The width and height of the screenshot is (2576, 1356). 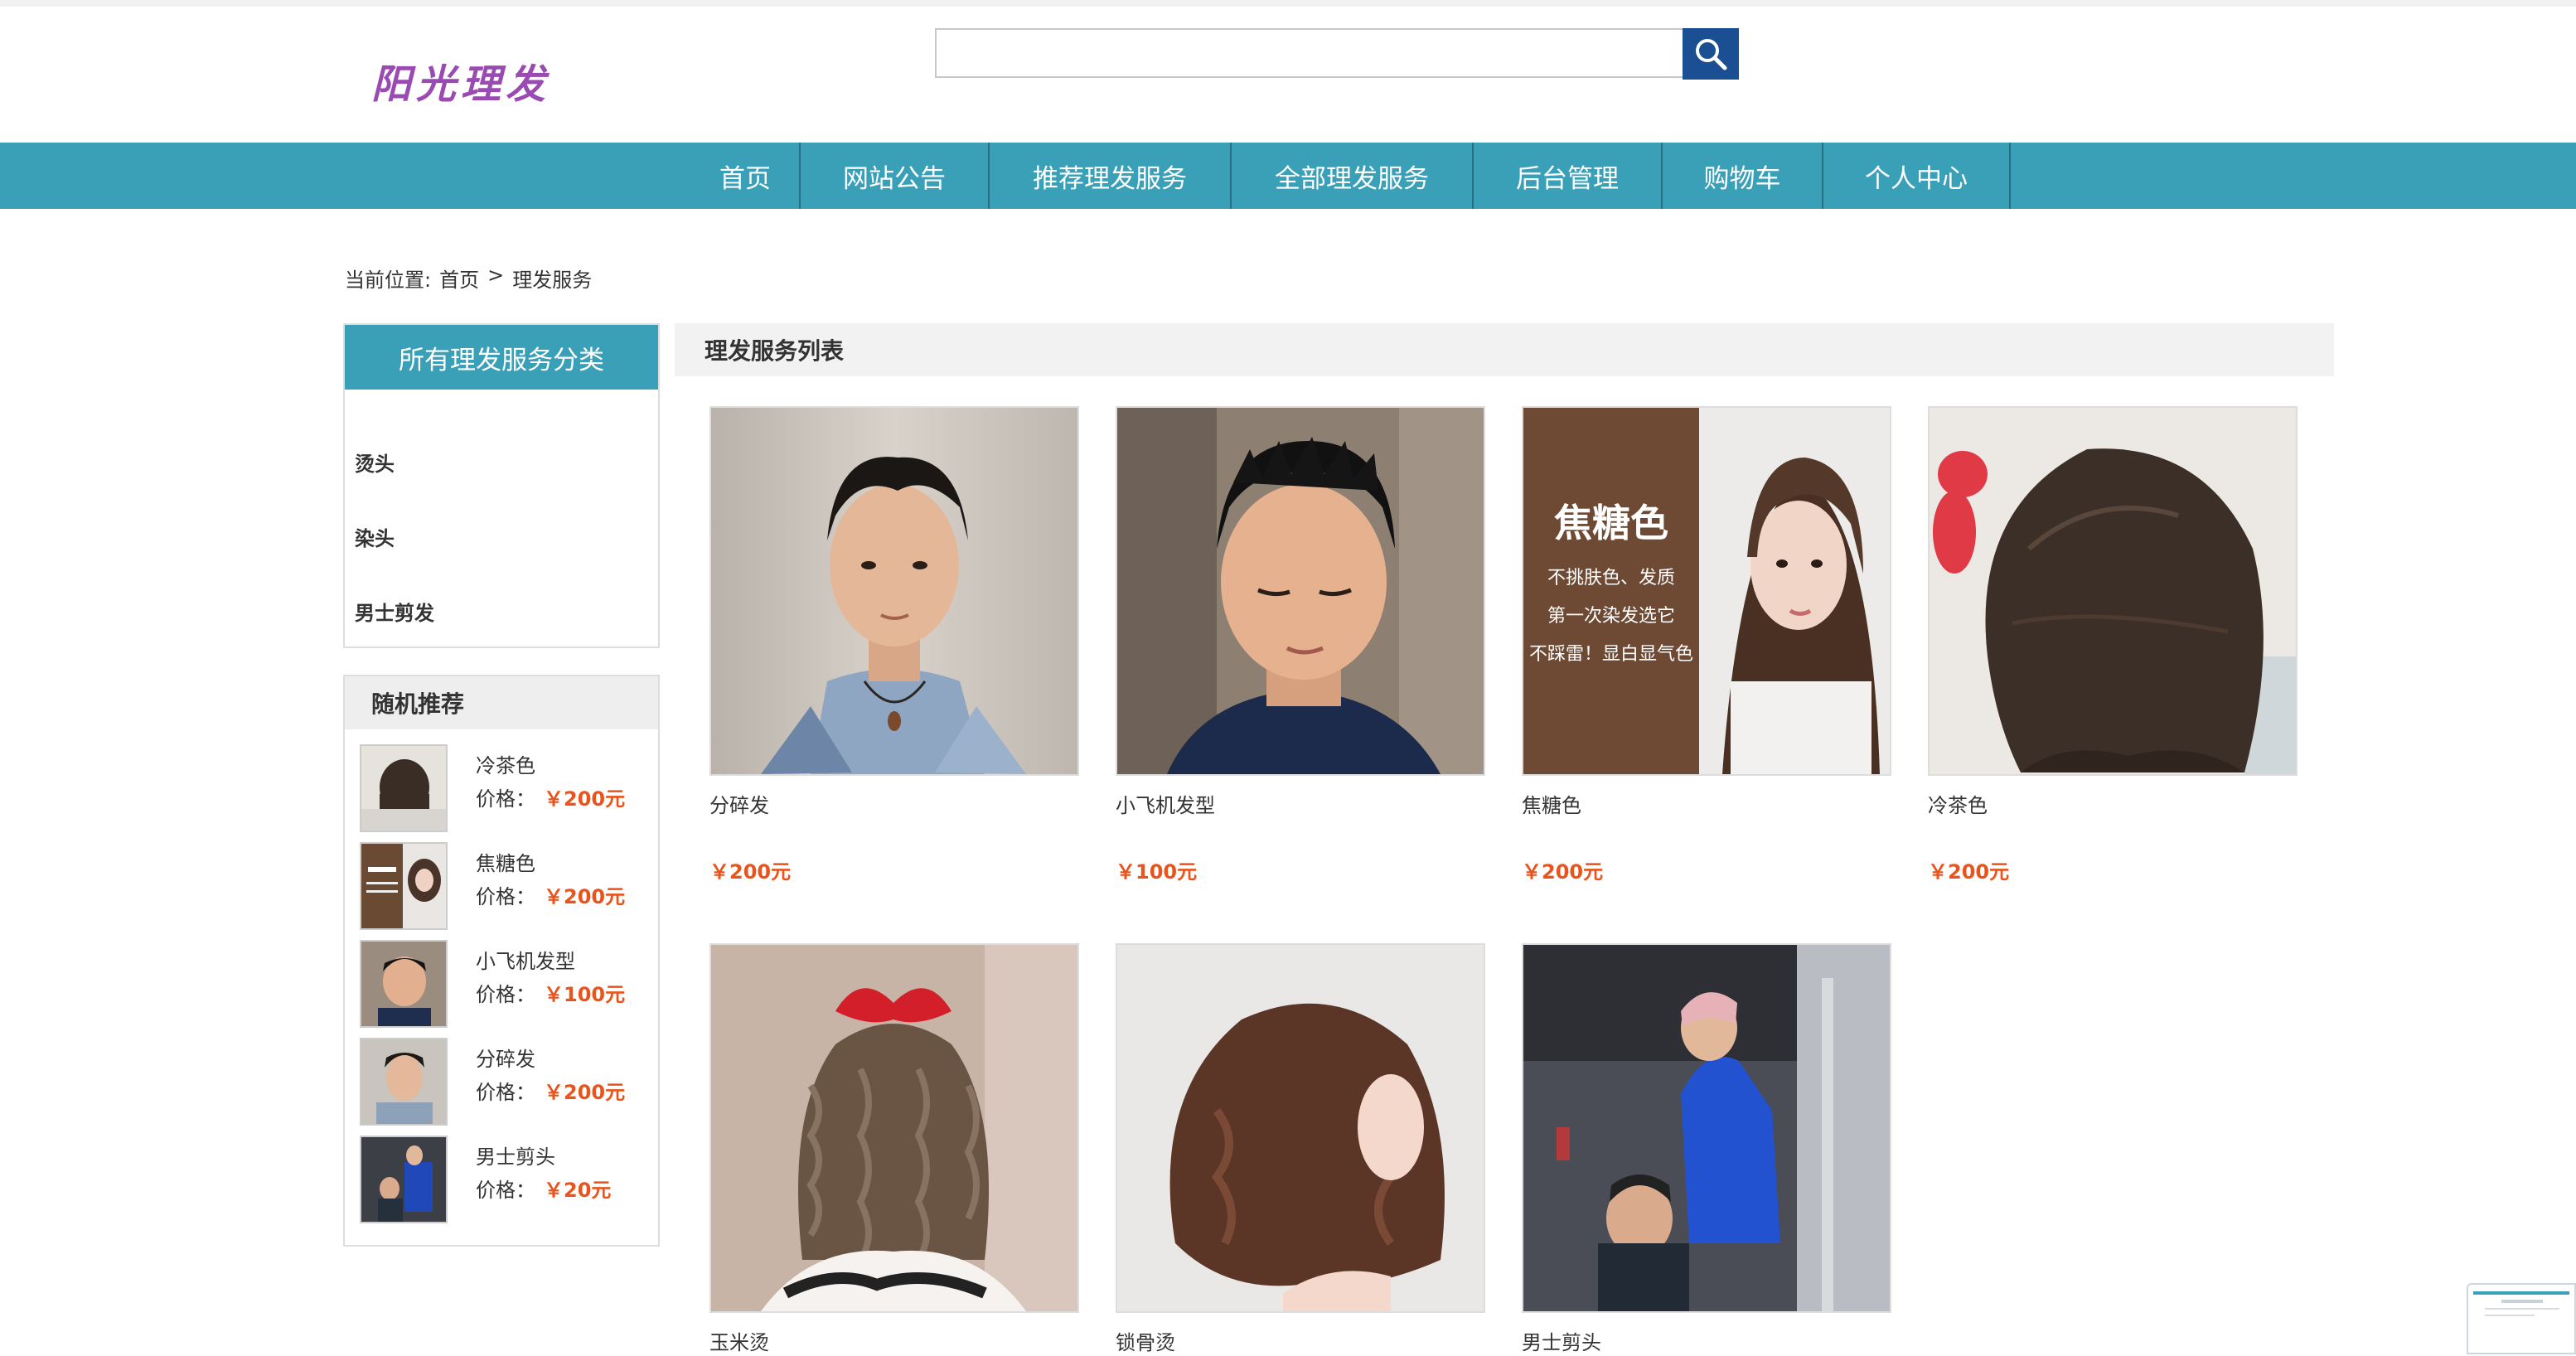 I want to click on product-name: 锁骨烫, so click(x=1145, y=1342).